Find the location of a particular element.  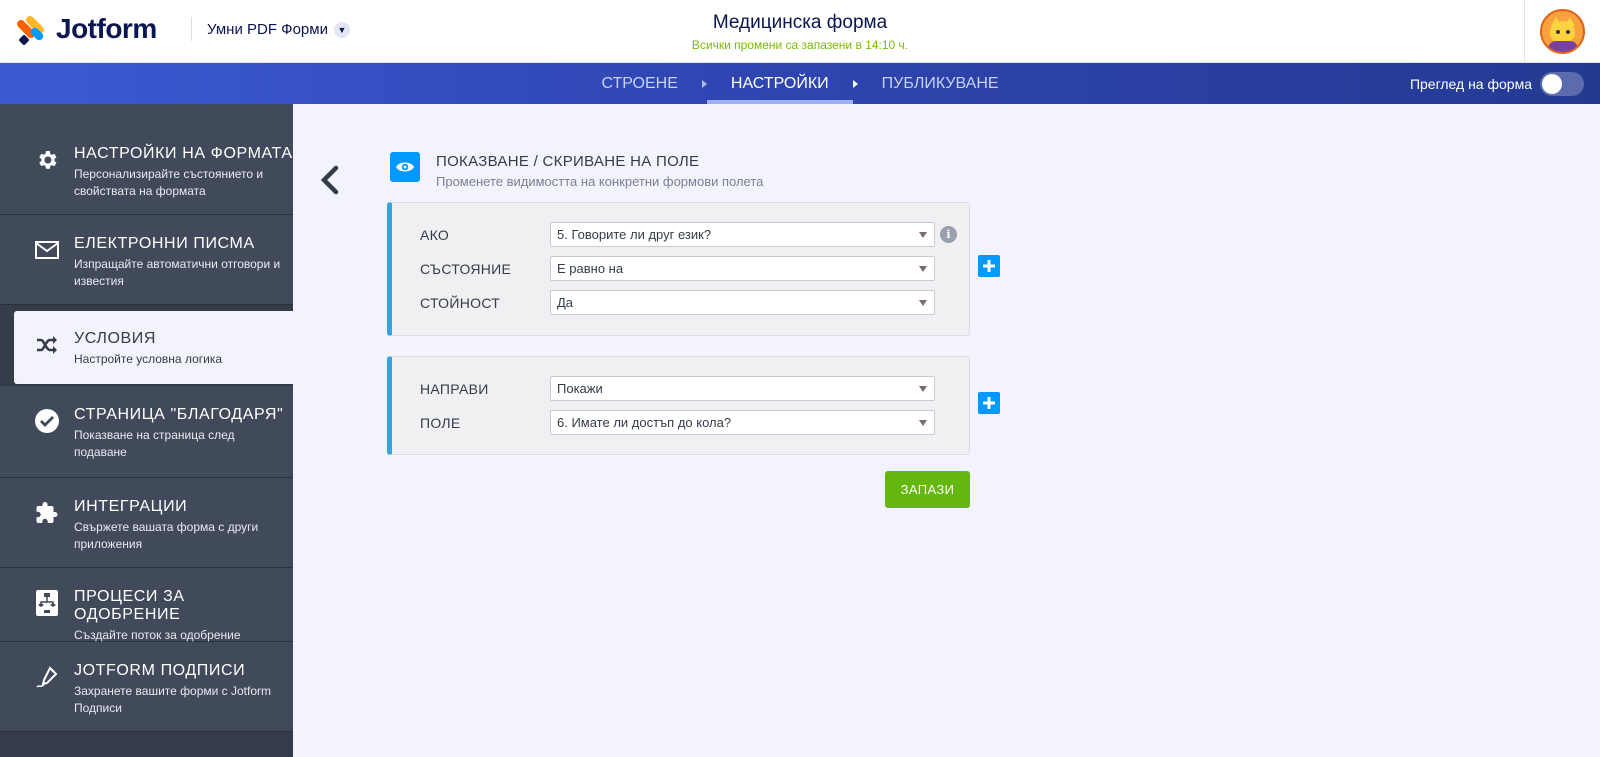

state-label: СЪСТОЯНИЕ is located at coordinates (466, 268).